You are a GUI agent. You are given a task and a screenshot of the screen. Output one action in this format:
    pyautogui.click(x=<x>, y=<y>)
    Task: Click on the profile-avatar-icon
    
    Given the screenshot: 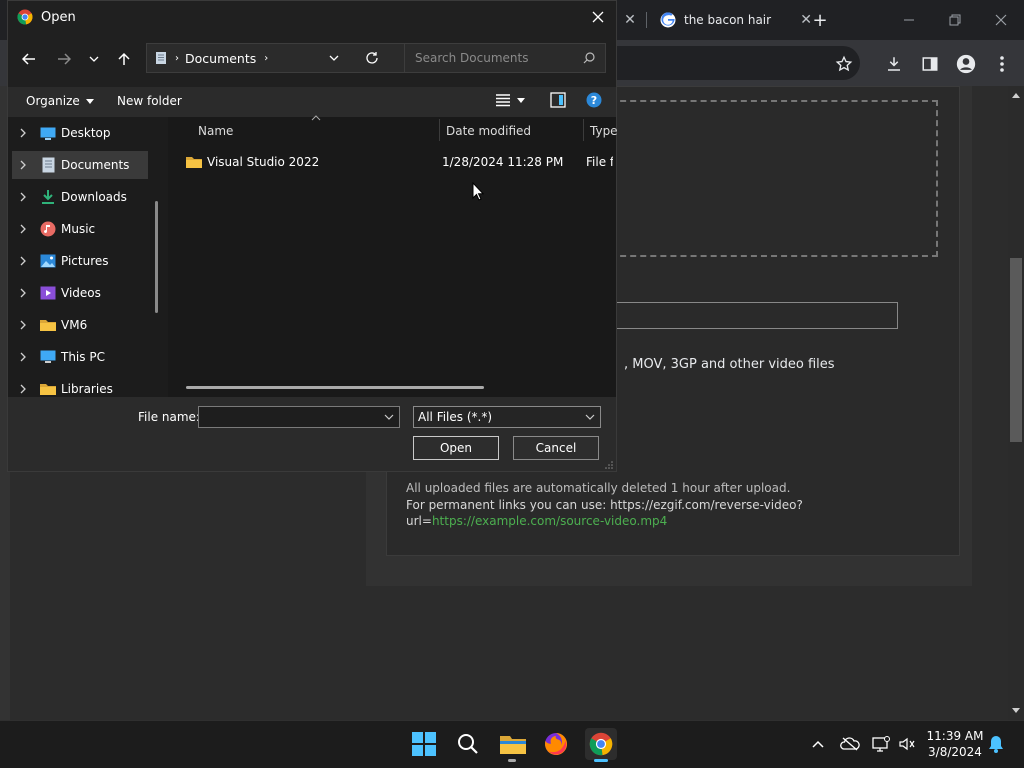 What is the action you would take?
    pyautogui.click(x=966, y=64)
    